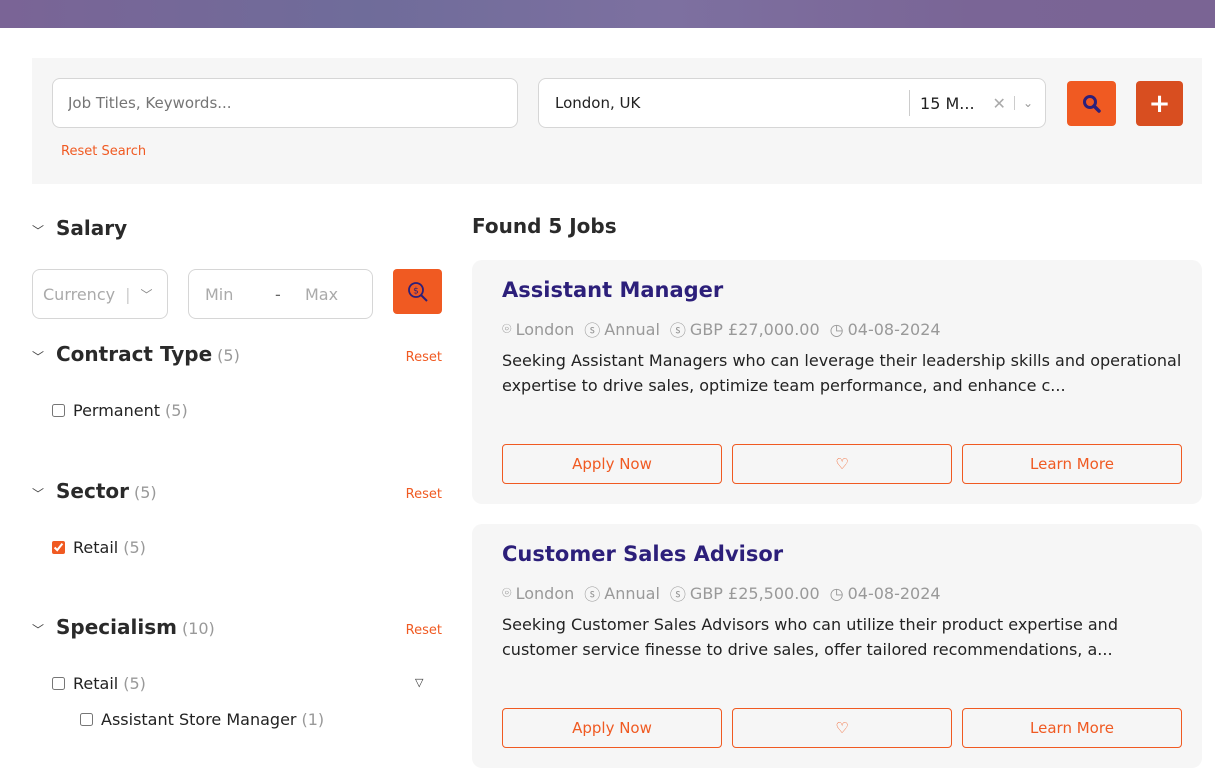 The image size is (1215, 768). I want to click on search-icon, so click(1091, 103).